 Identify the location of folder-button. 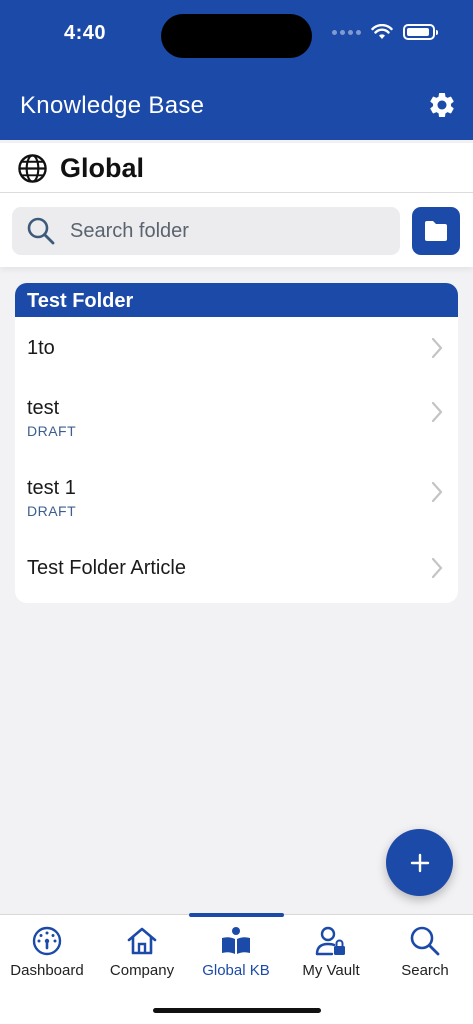
(436, 231).